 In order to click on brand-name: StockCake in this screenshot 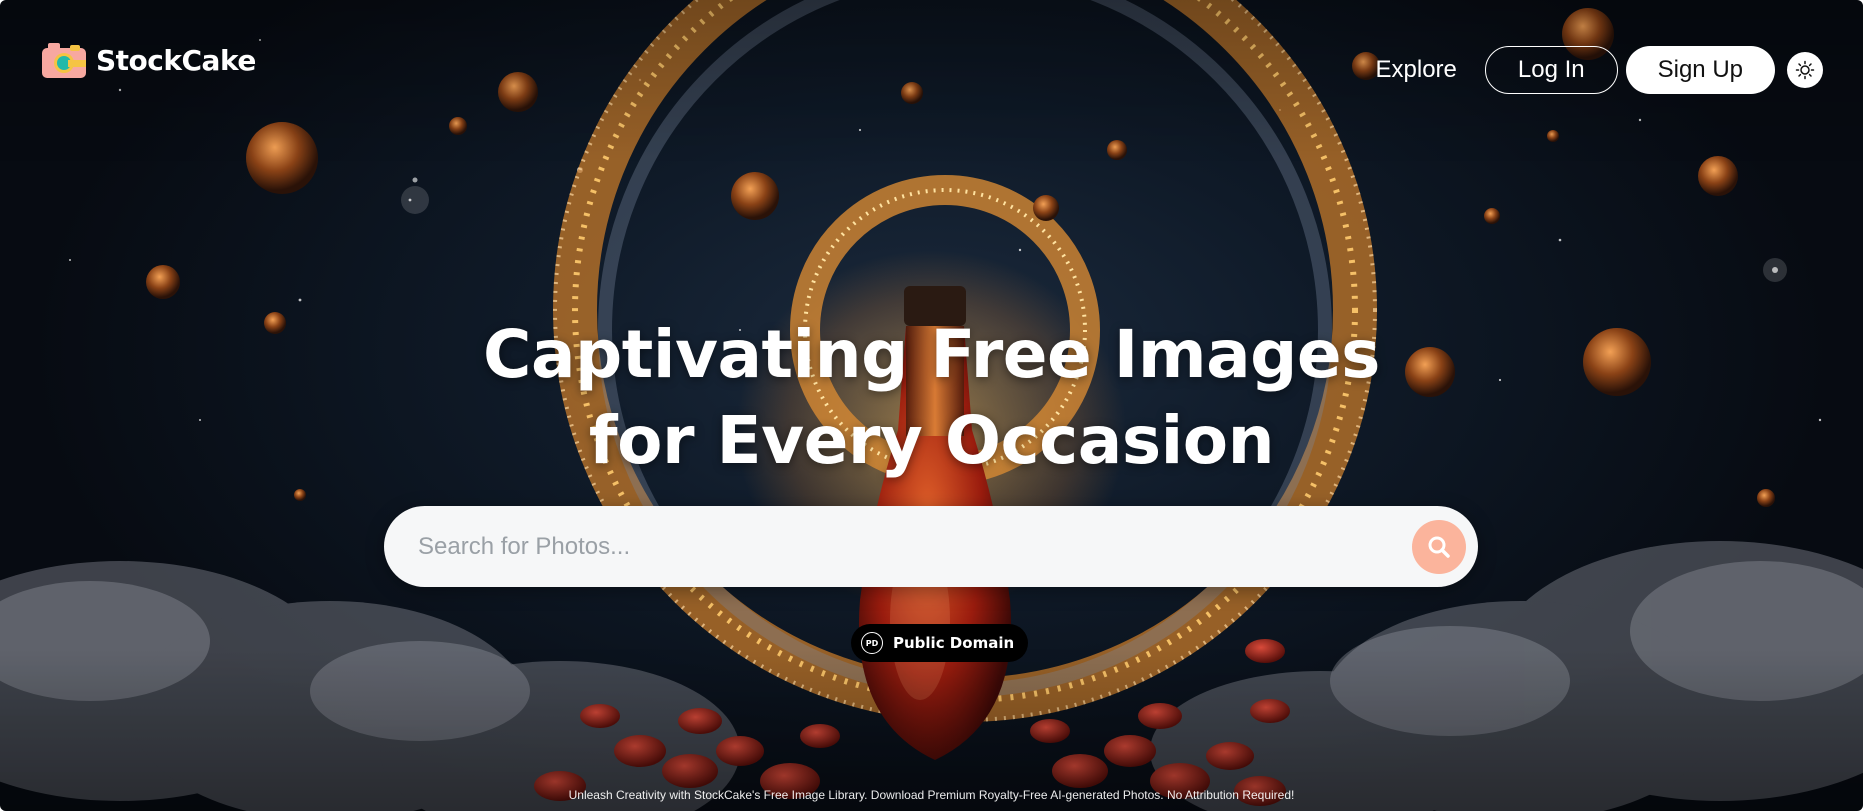, I will do `click(176, 60)`.